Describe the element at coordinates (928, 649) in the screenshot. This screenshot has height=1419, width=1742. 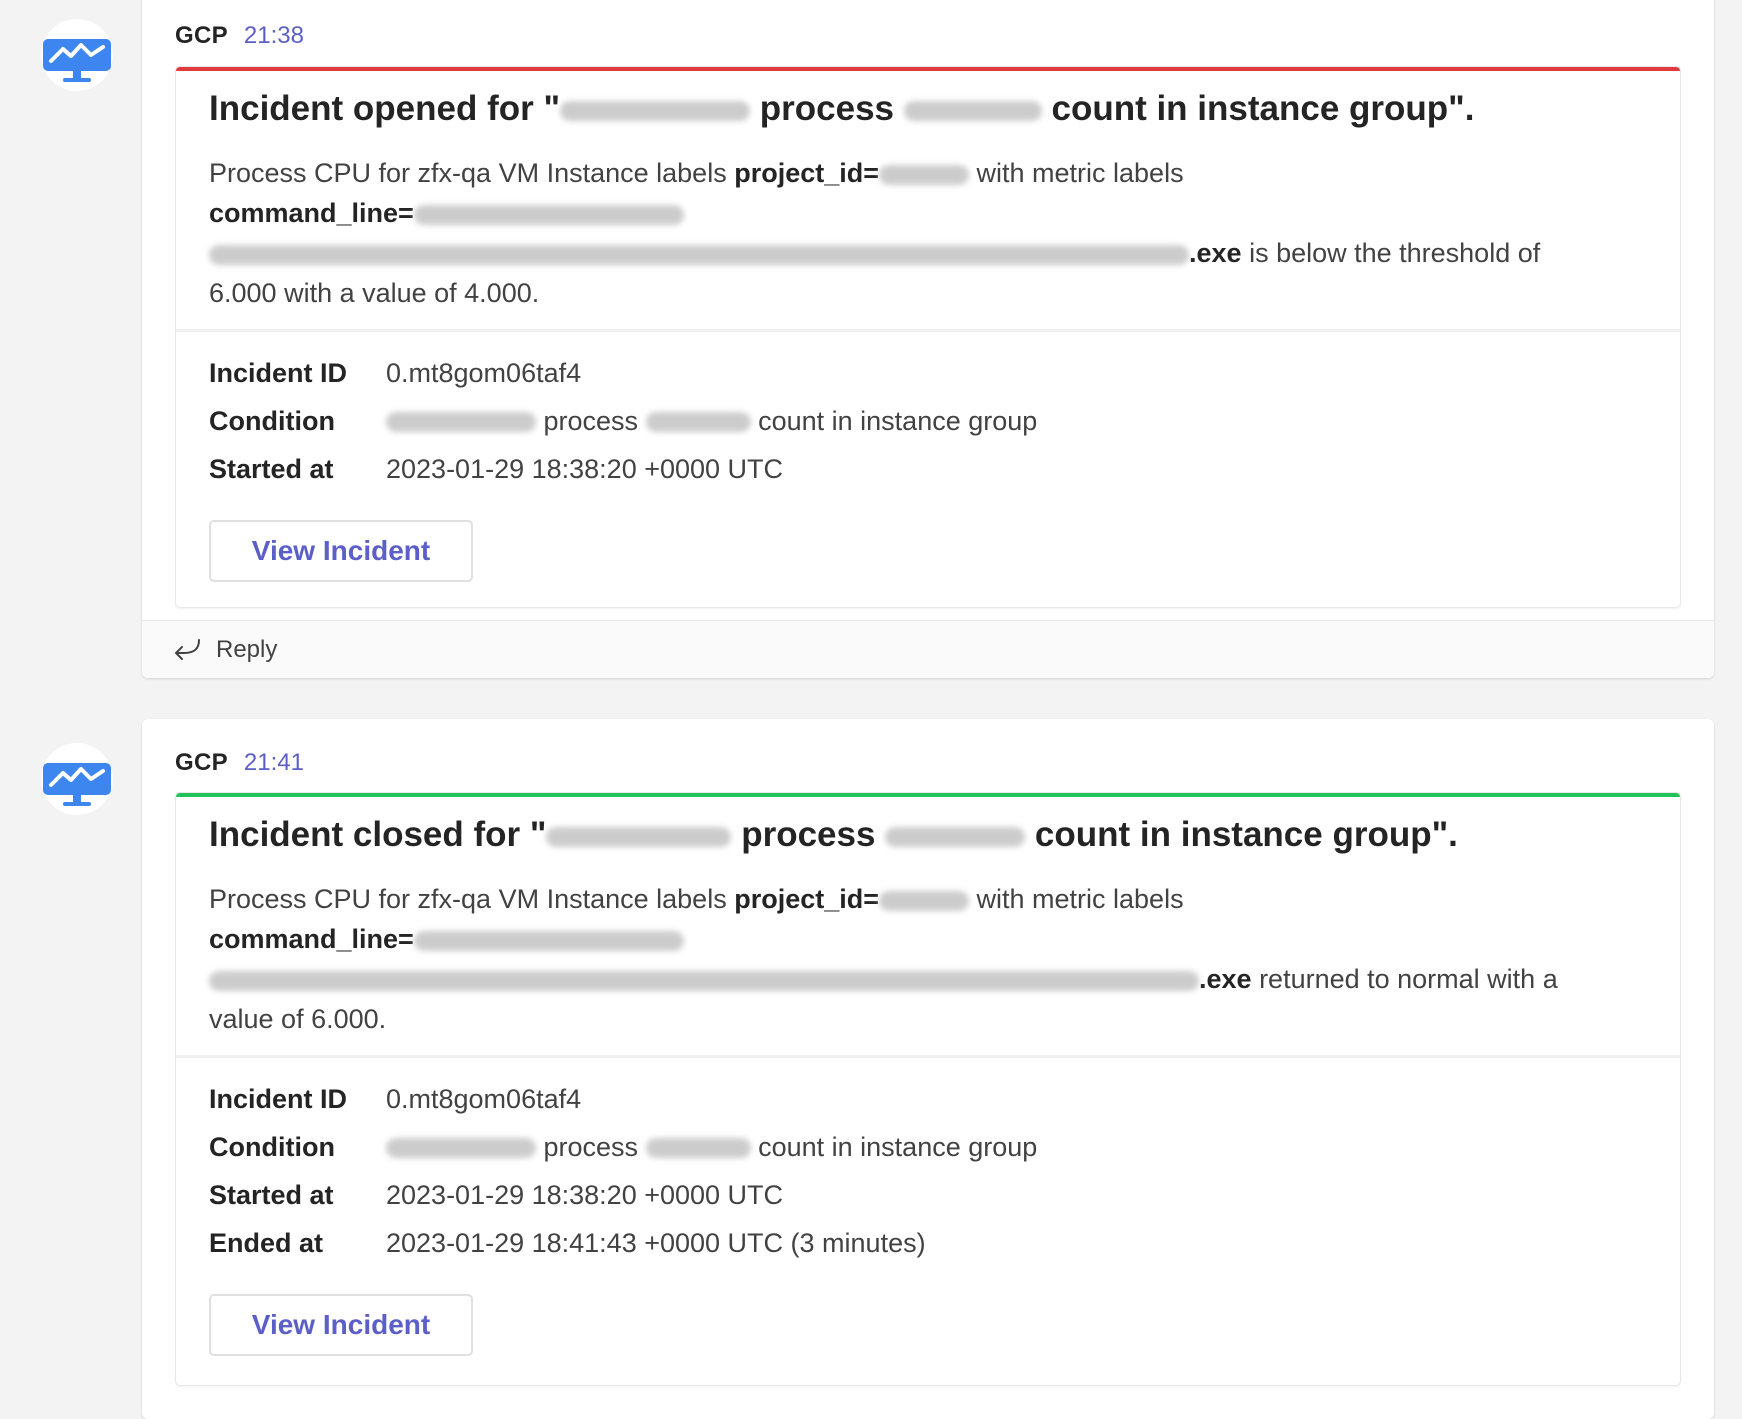
I see `reply-button: Reply` at that location.